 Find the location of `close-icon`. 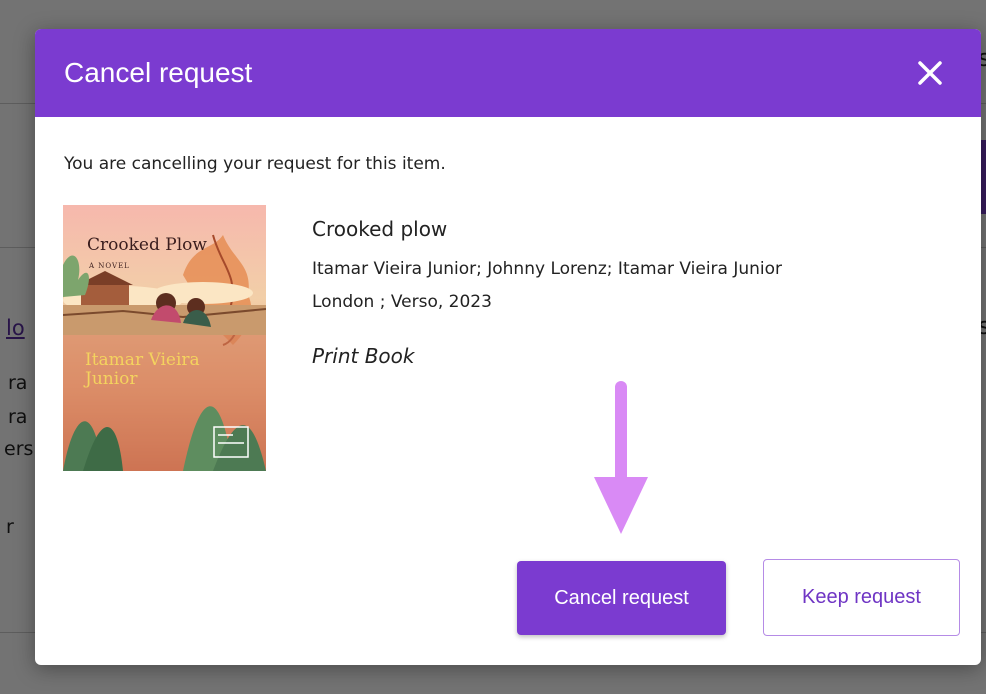

close-icon is located at coordinates (930, 73).